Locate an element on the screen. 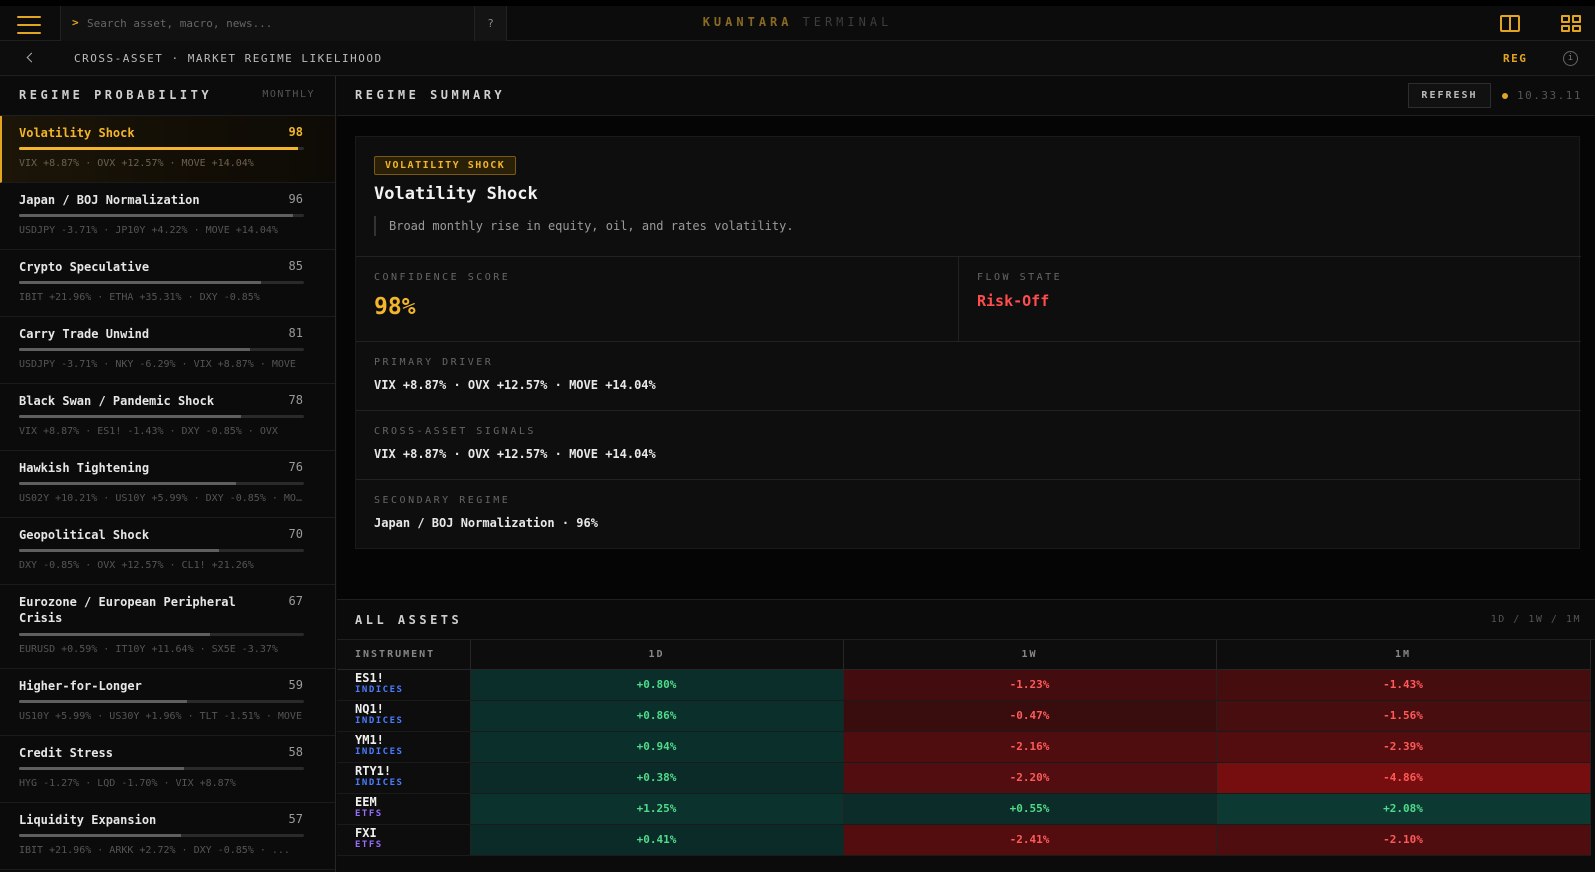  table-row: YM1! INDICES +0.94% -2.16% -2.39% is located at coordinates (964, 747).